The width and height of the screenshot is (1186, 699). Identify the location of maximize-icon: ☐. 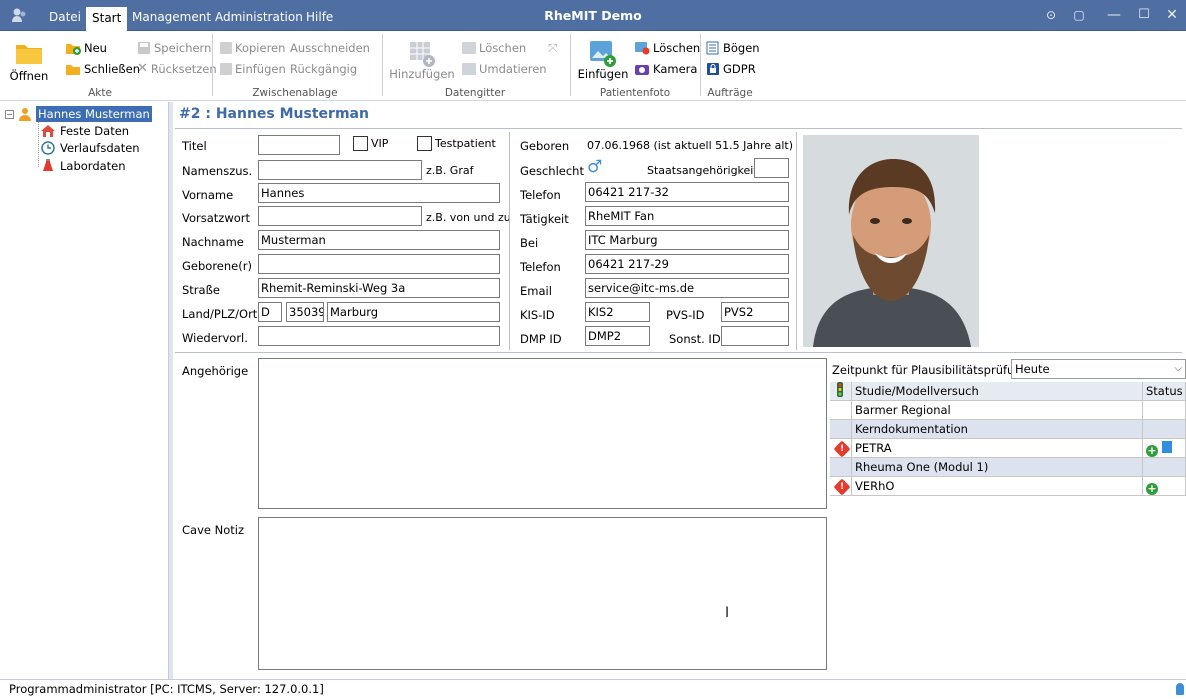
(1144, 15).